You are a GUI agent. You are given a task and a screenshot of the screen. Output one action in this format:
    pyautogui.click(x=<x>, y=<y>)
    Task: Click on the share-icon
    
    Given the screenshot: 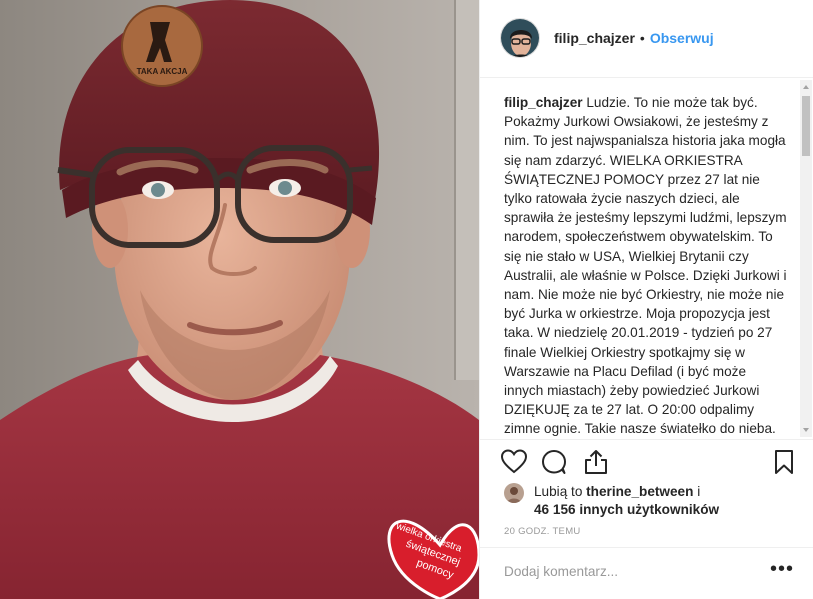 What is the action you would take?
    pyautogui.click(x=596, y=462)
    